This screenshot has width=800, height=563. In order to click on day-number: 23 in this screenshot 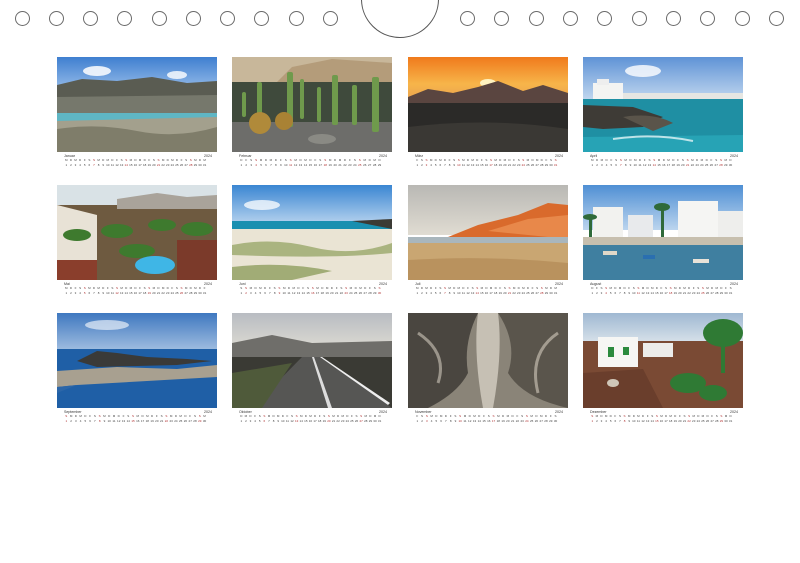, I will do `click(350, 164)`.